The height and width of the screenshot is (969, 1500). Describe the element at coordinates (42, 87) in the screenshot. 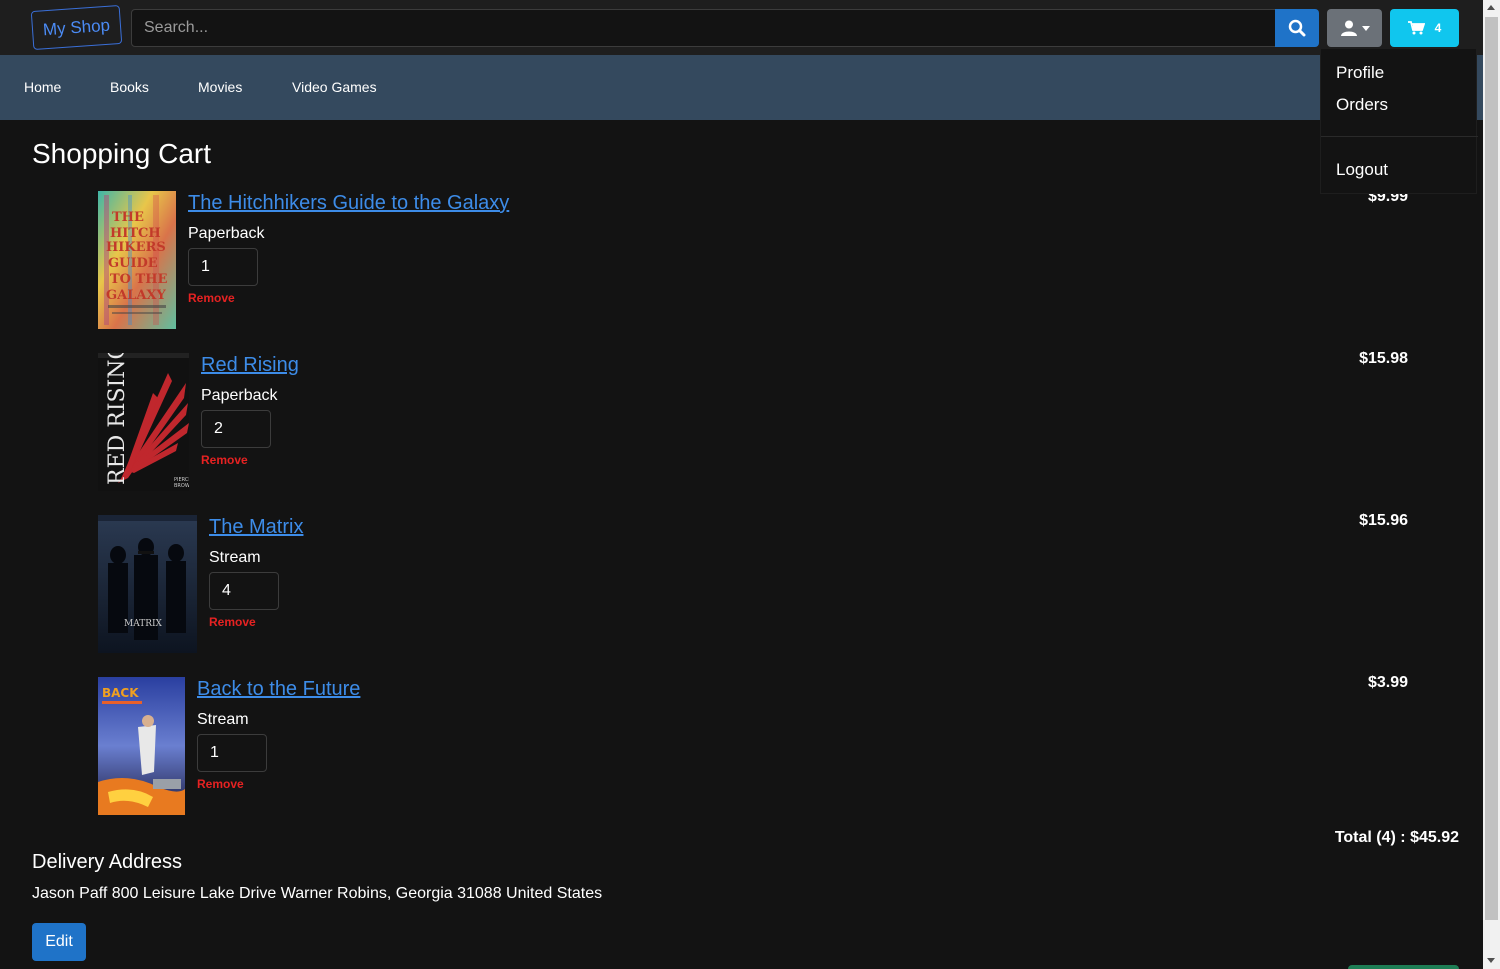

I see `nav-home: Home` at that location.